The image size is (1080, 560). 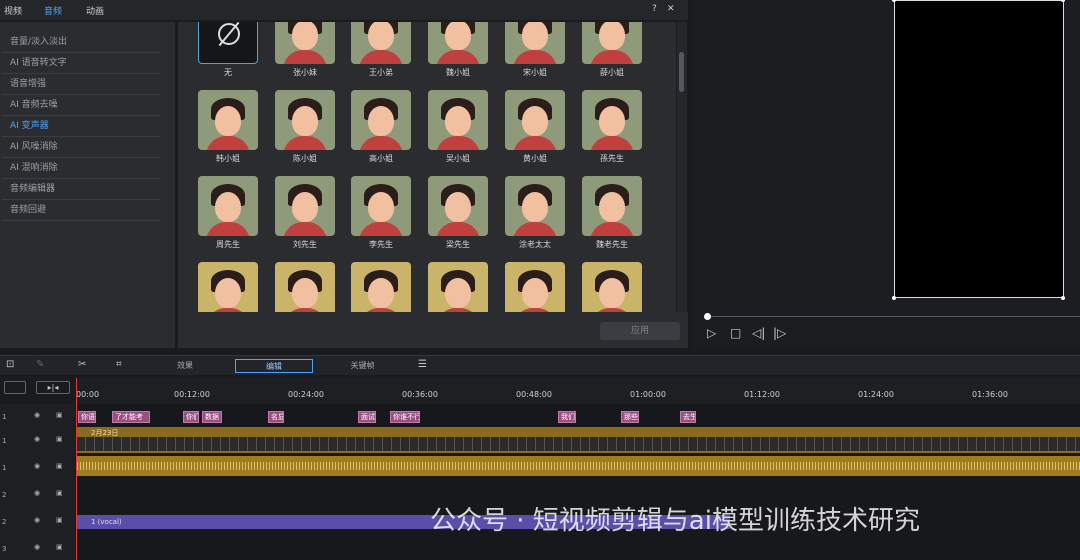 I want to click on voice-option: 涂老太太, so click(x=536, y=213).